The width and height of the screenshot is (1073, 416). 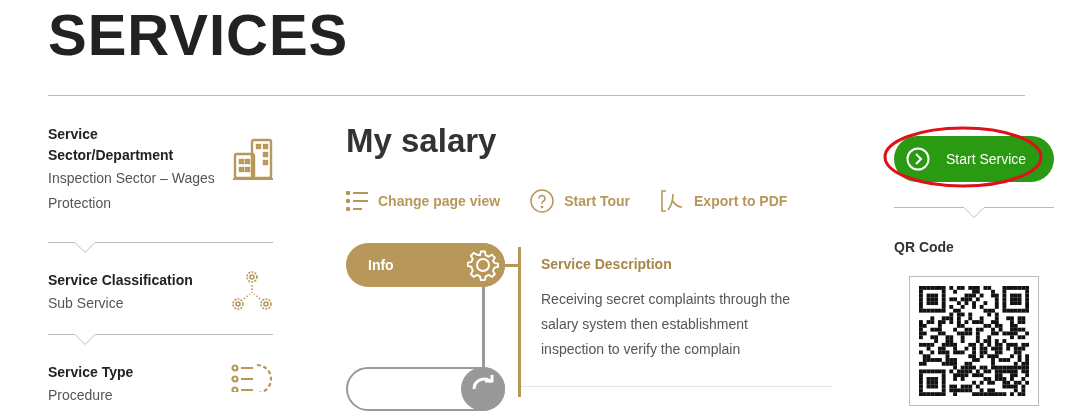 What do you see at coordinates (542, 201) in the screenshot?
I see `help-icon` at bounding box center [542, 201].